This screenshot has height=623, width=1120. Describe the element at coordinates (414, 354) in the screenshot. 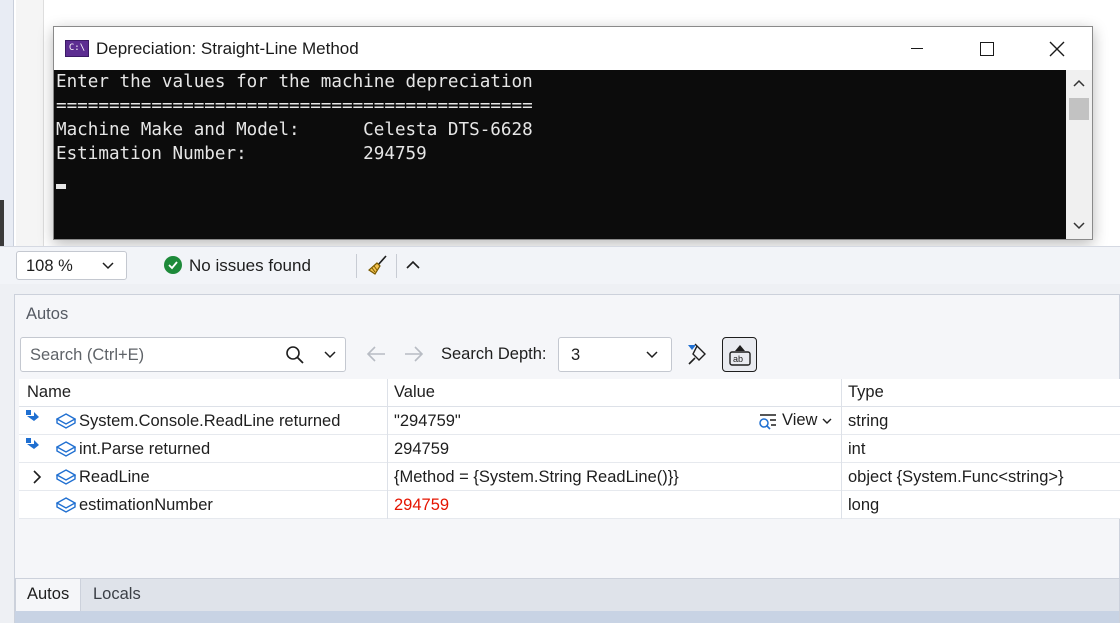

I see `forward-arrow-icon` at that location.